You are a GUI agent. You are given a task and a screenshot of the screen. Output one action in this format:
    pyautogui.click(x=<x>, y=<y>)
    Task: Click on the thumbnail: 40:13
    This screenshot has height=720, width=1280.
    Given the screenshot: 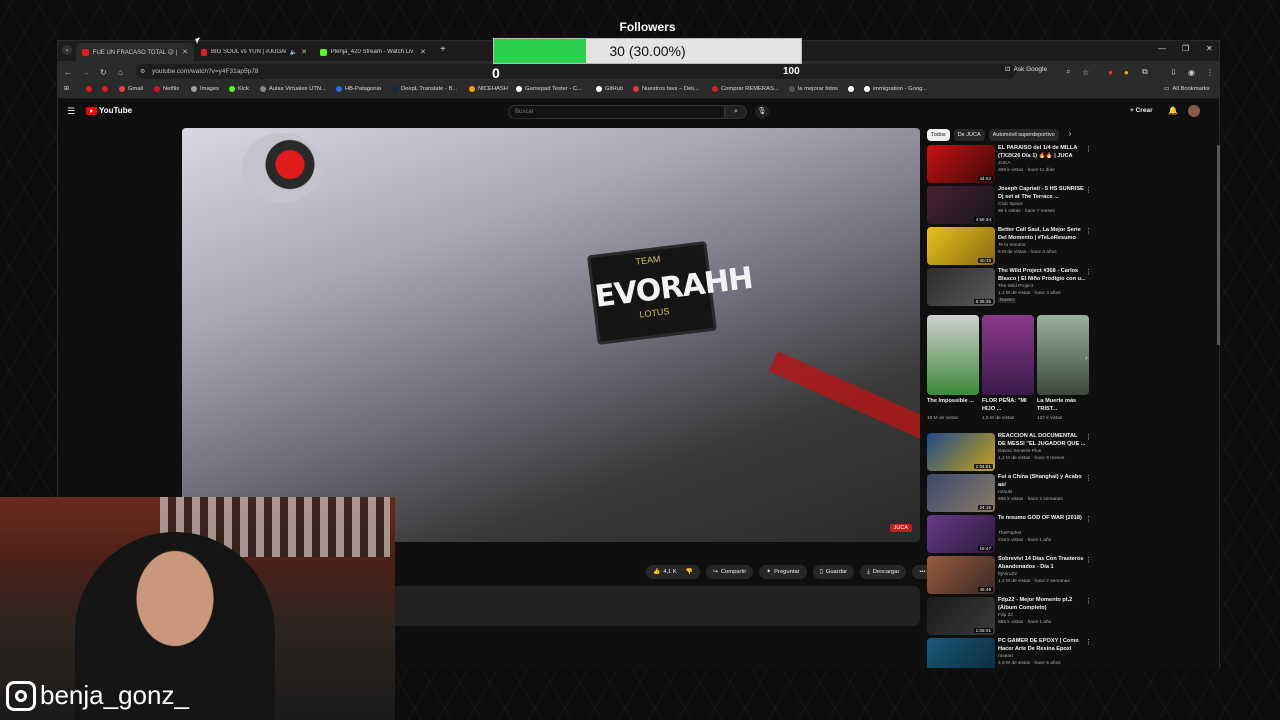 What is the action you would take?
    pyautogui.click(x=961, y=246)
    